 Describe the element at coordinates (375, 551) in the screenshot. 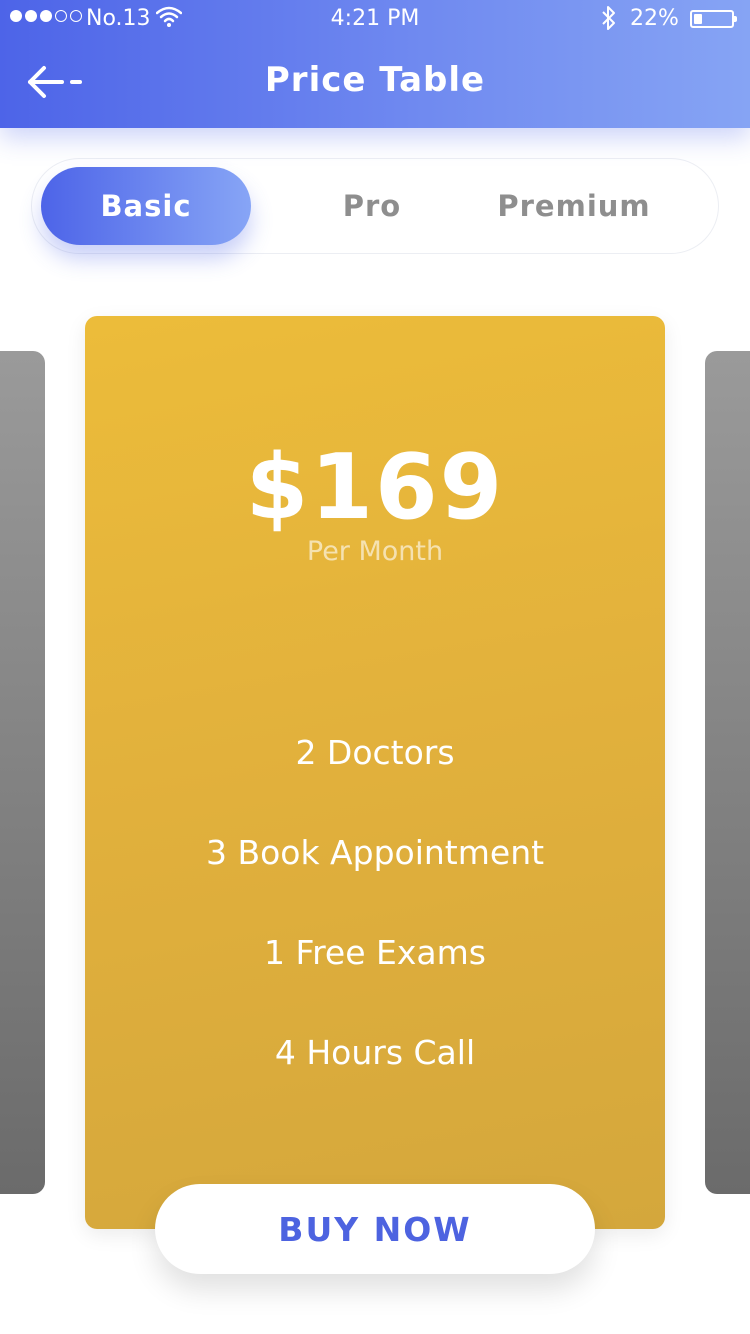

I see `plan-period: Per Month` at that location.